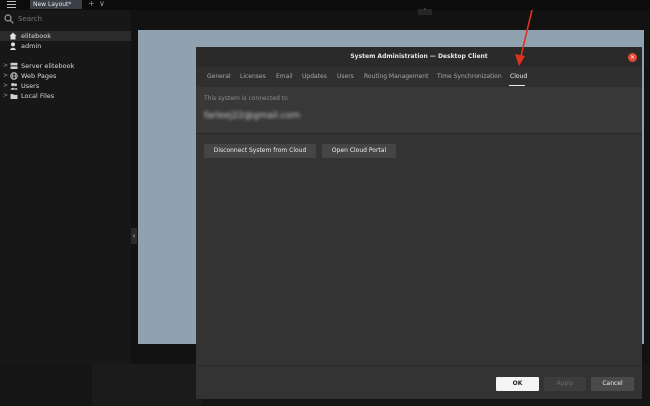 This screenshot has height=406, width=650. I want to click on tree-item-label: elitebook, so click(36, 36).